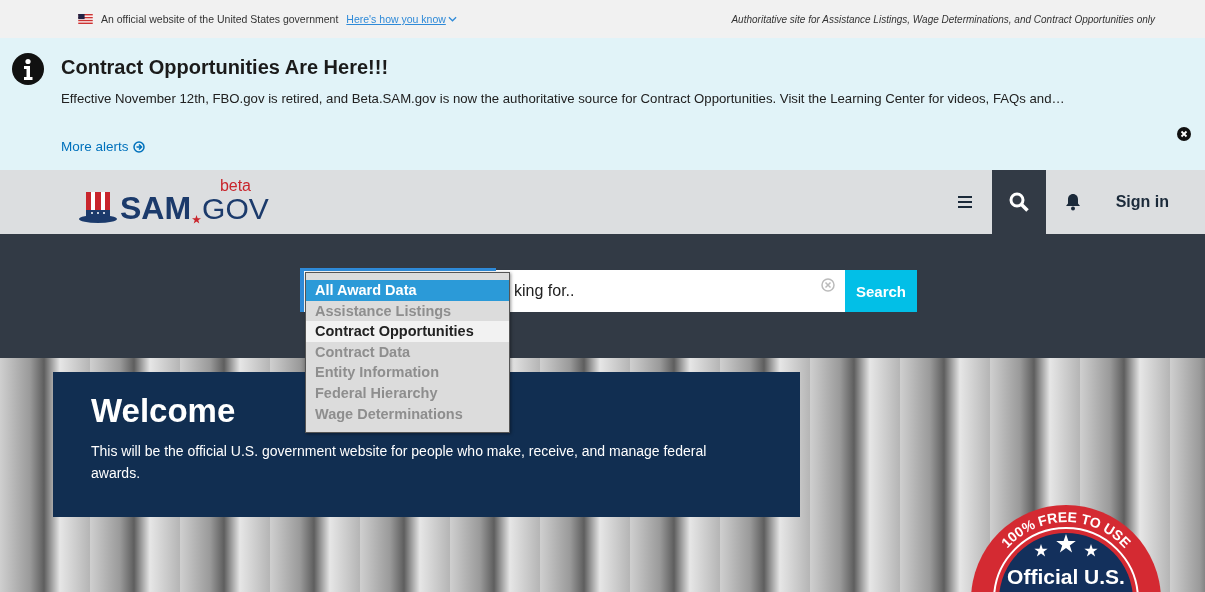 This screenshot has width=1205, height=592. I want to click on flag-icon, so click(85, 19).